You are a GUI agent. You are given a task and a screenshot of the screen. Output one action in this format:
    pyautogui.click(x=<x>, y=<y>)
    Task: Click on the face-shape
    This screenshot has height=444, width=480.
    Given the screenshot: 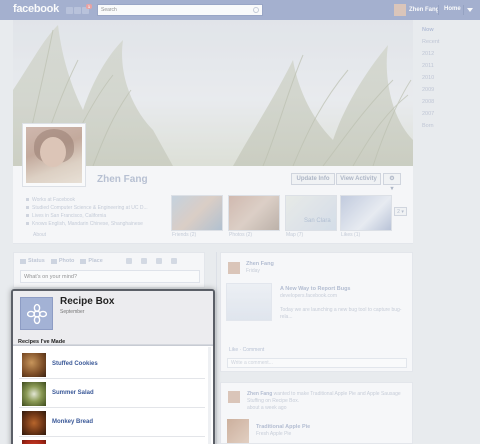 What is the action you would take?
    pyautogui.click(x=53, y=152)
    